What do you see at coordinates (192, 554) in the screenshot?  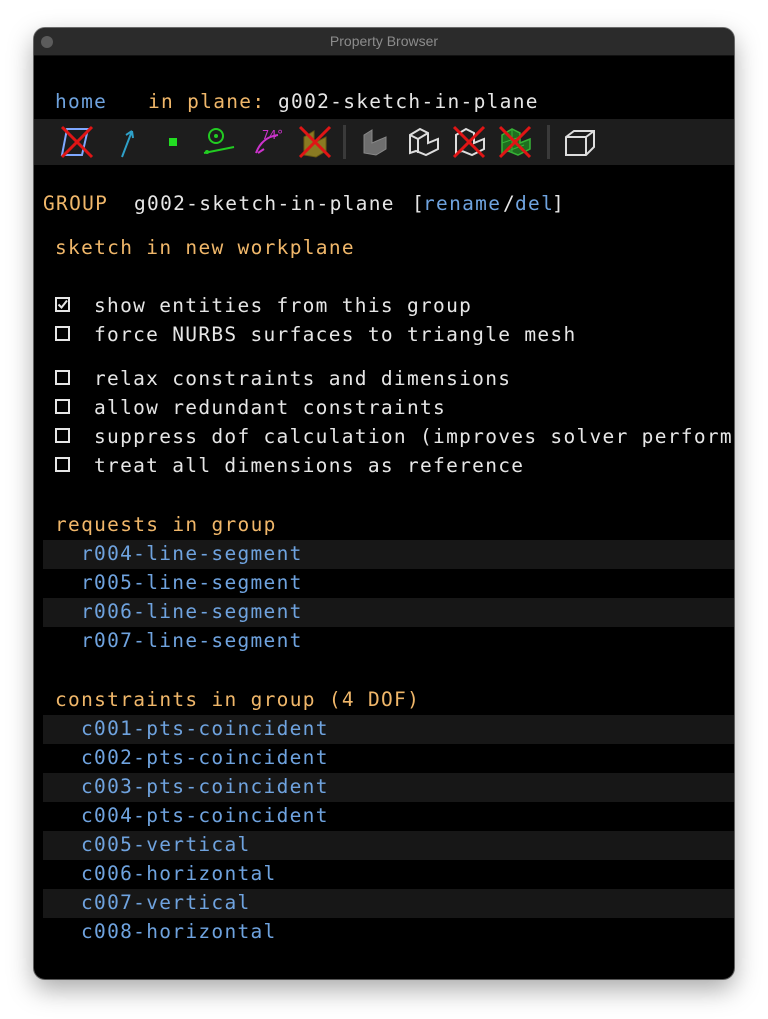 I see `request-link: r004-line-segment` at bounding box center [192, 554].